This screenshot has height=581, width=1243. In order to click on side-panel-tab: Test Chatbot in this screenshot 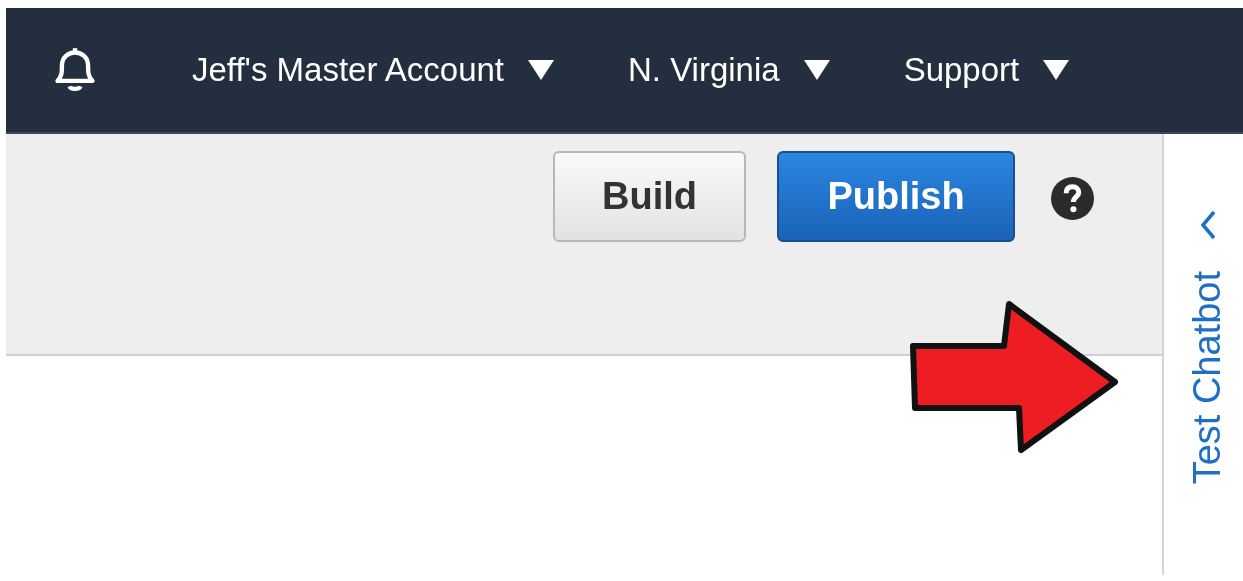, I will do `click(1207, 378)`.